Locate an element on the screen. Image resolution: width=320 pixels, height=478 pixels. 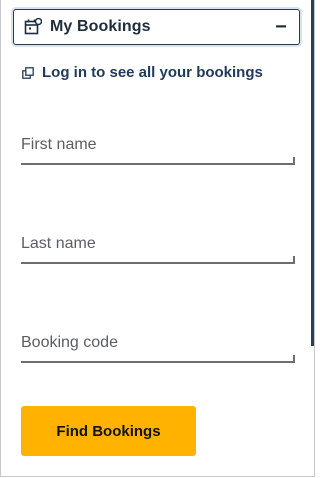
external-link-icon is located at coordinates (28, 72).